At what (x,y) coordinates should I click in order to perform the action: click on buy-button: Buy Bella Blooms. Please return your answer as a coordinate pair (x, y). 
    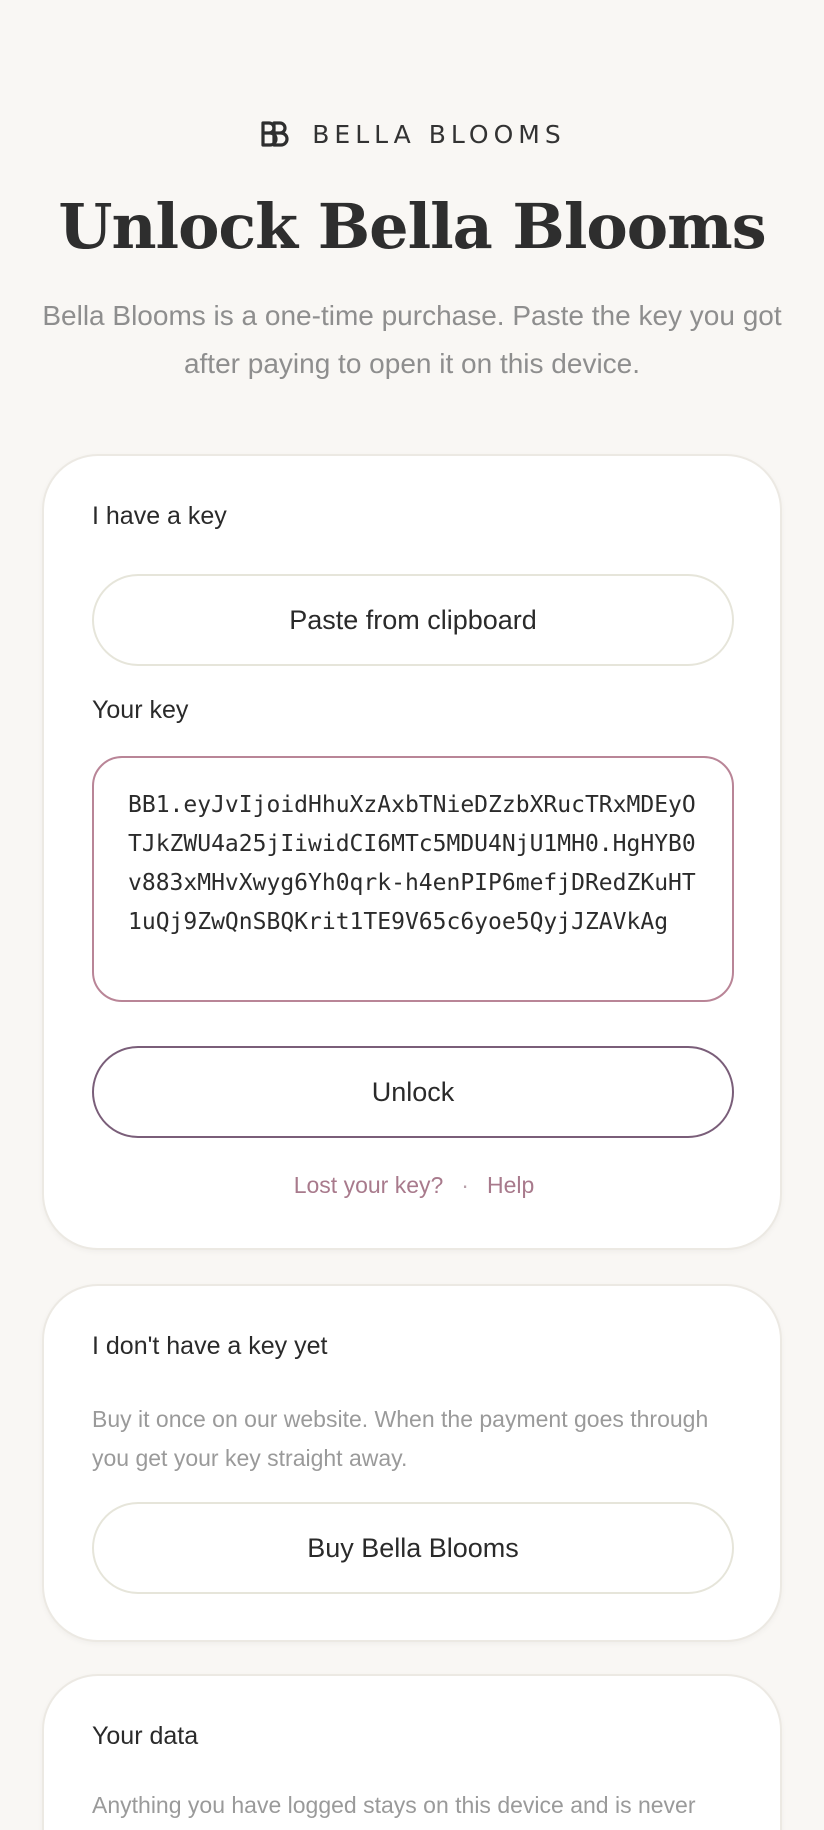
    Looking at the image, I should click on (413, 1548).